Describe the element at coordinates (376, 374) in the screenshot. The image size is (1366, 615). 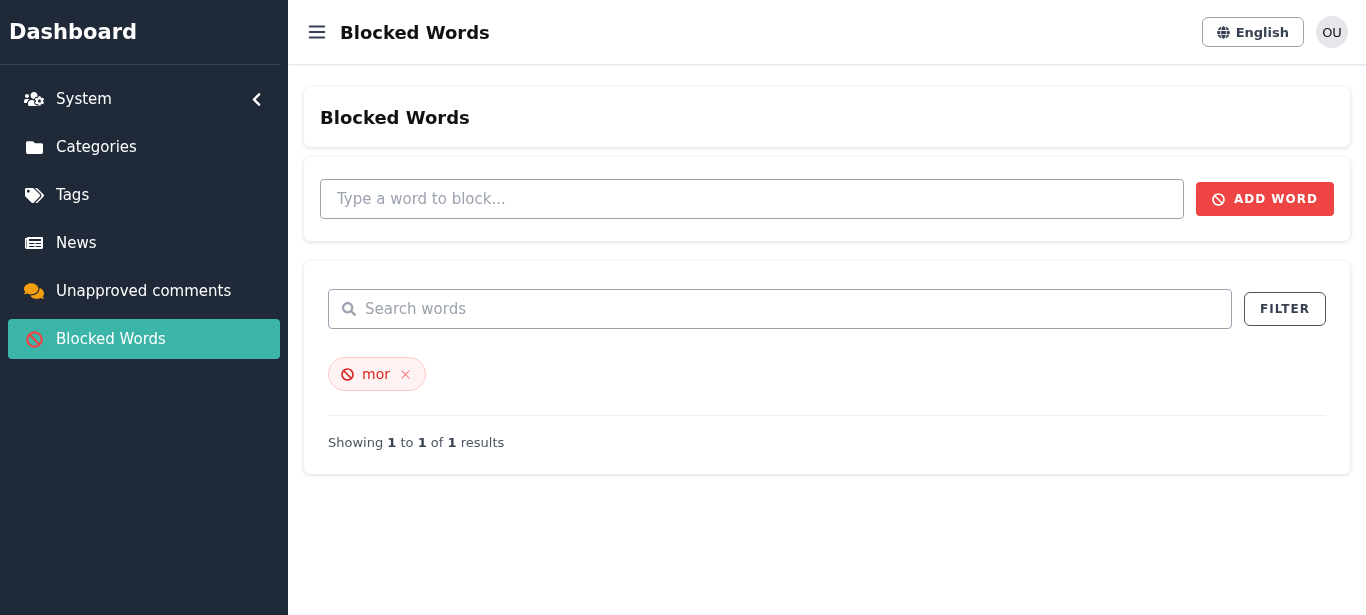
I see `word-label: mor` at that location.